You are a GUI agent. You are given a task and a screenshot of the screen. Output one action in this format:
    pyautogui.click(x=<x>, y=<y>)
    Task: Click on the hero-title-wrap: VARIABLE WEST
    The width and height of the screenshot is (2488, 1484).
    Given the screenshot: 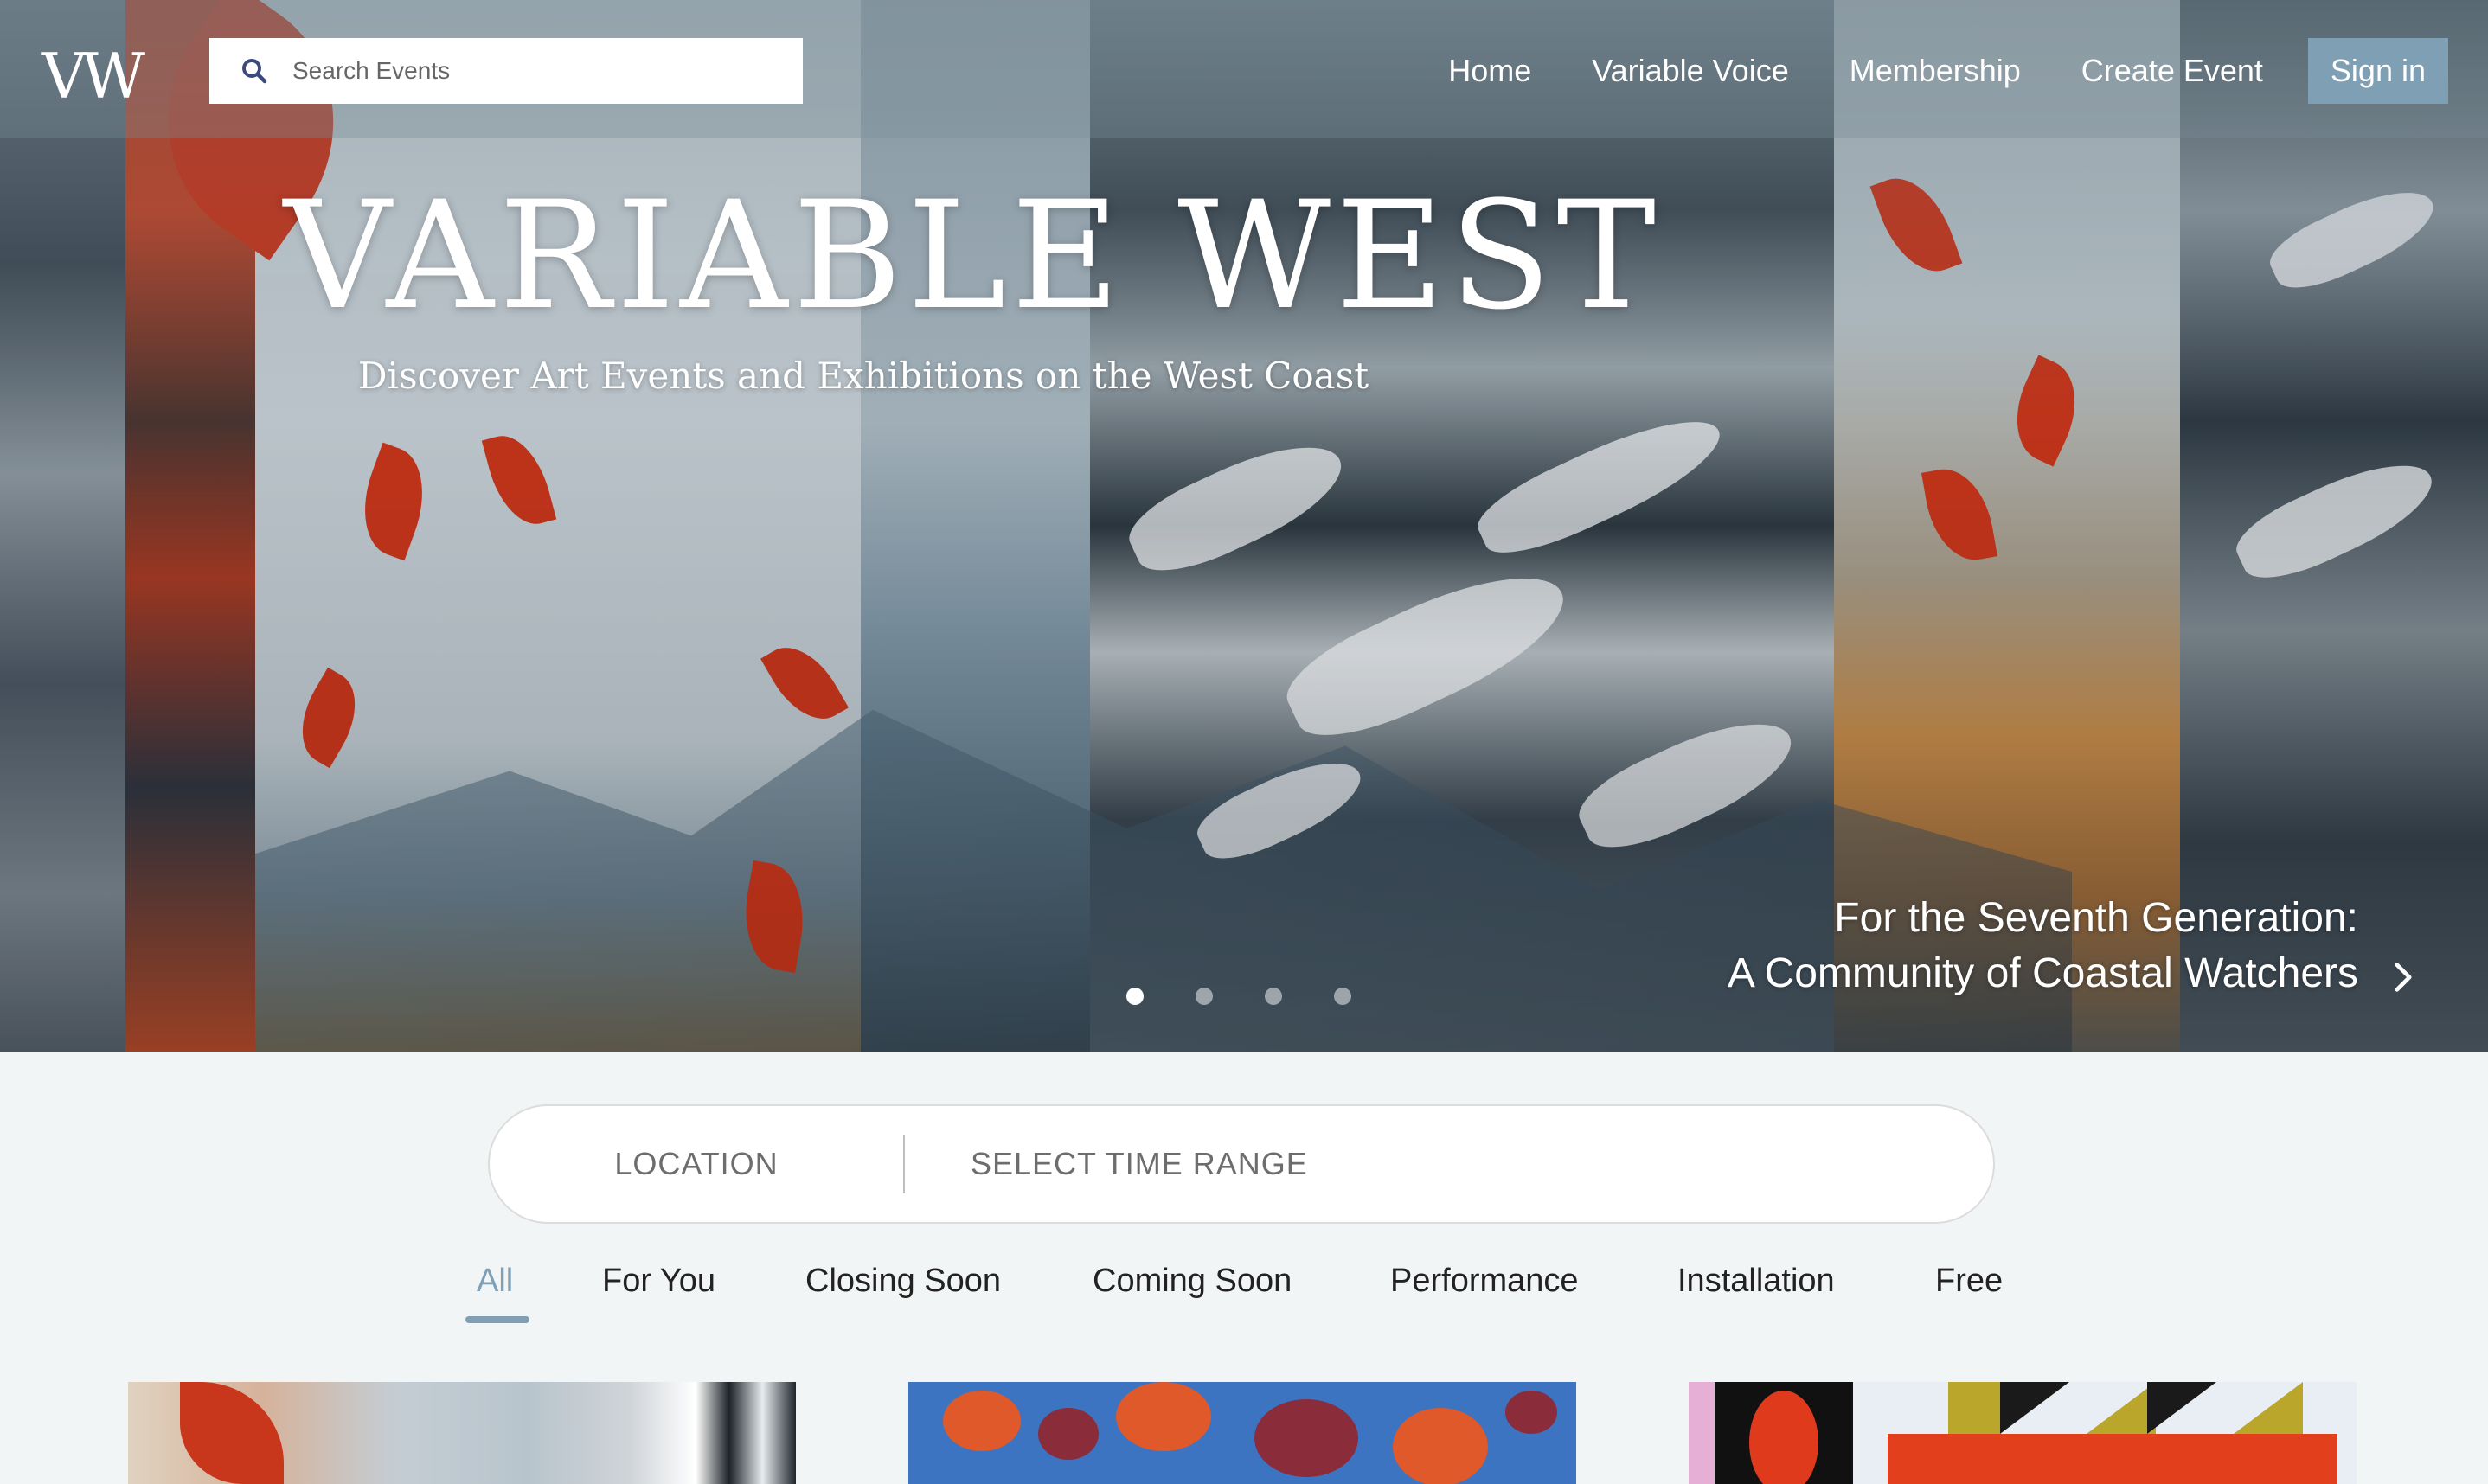 What is the action you would take?
    pyautogui.click(x=1244, y=256)
    